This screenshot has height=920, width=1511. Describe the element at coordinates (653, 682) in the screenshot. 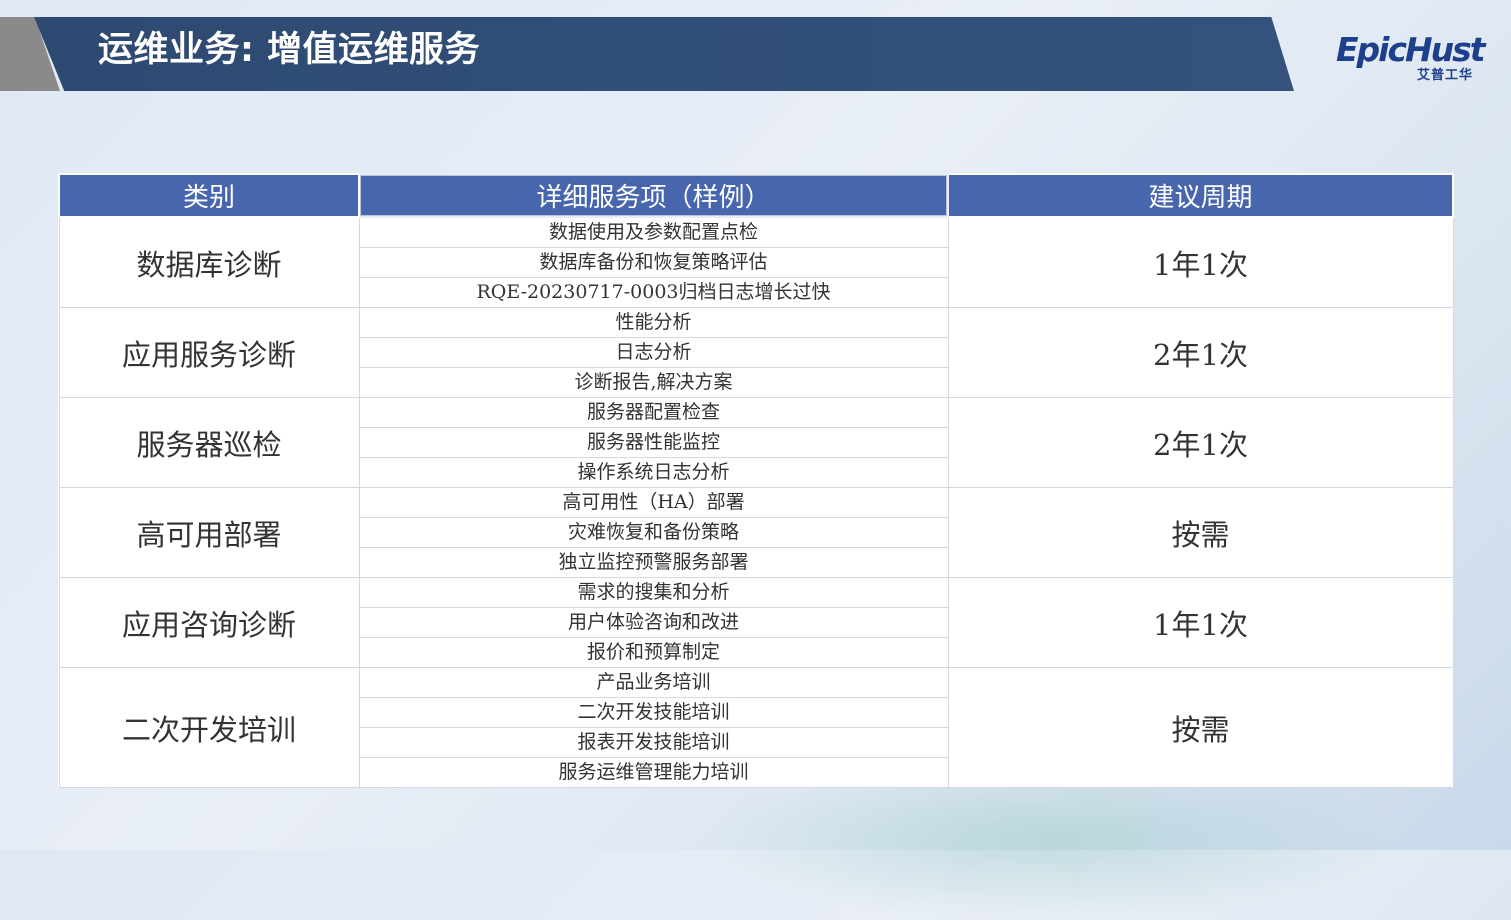

I see `service-item-cell: 产品业务培训` at that location.